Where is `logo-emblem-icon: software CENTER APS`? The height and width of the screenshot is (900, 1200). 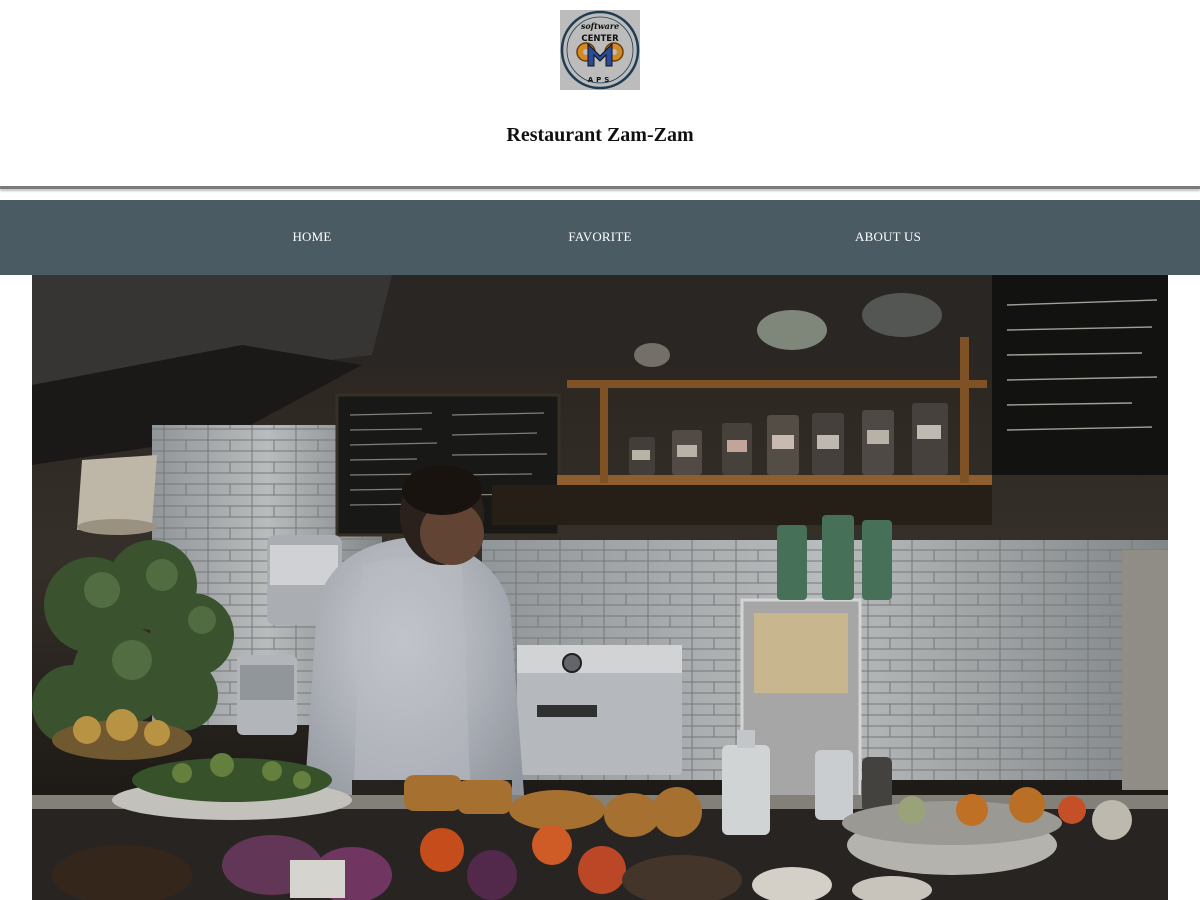 logo-emblem-icon: software CENTER APS is located at coordinates (600, 50).